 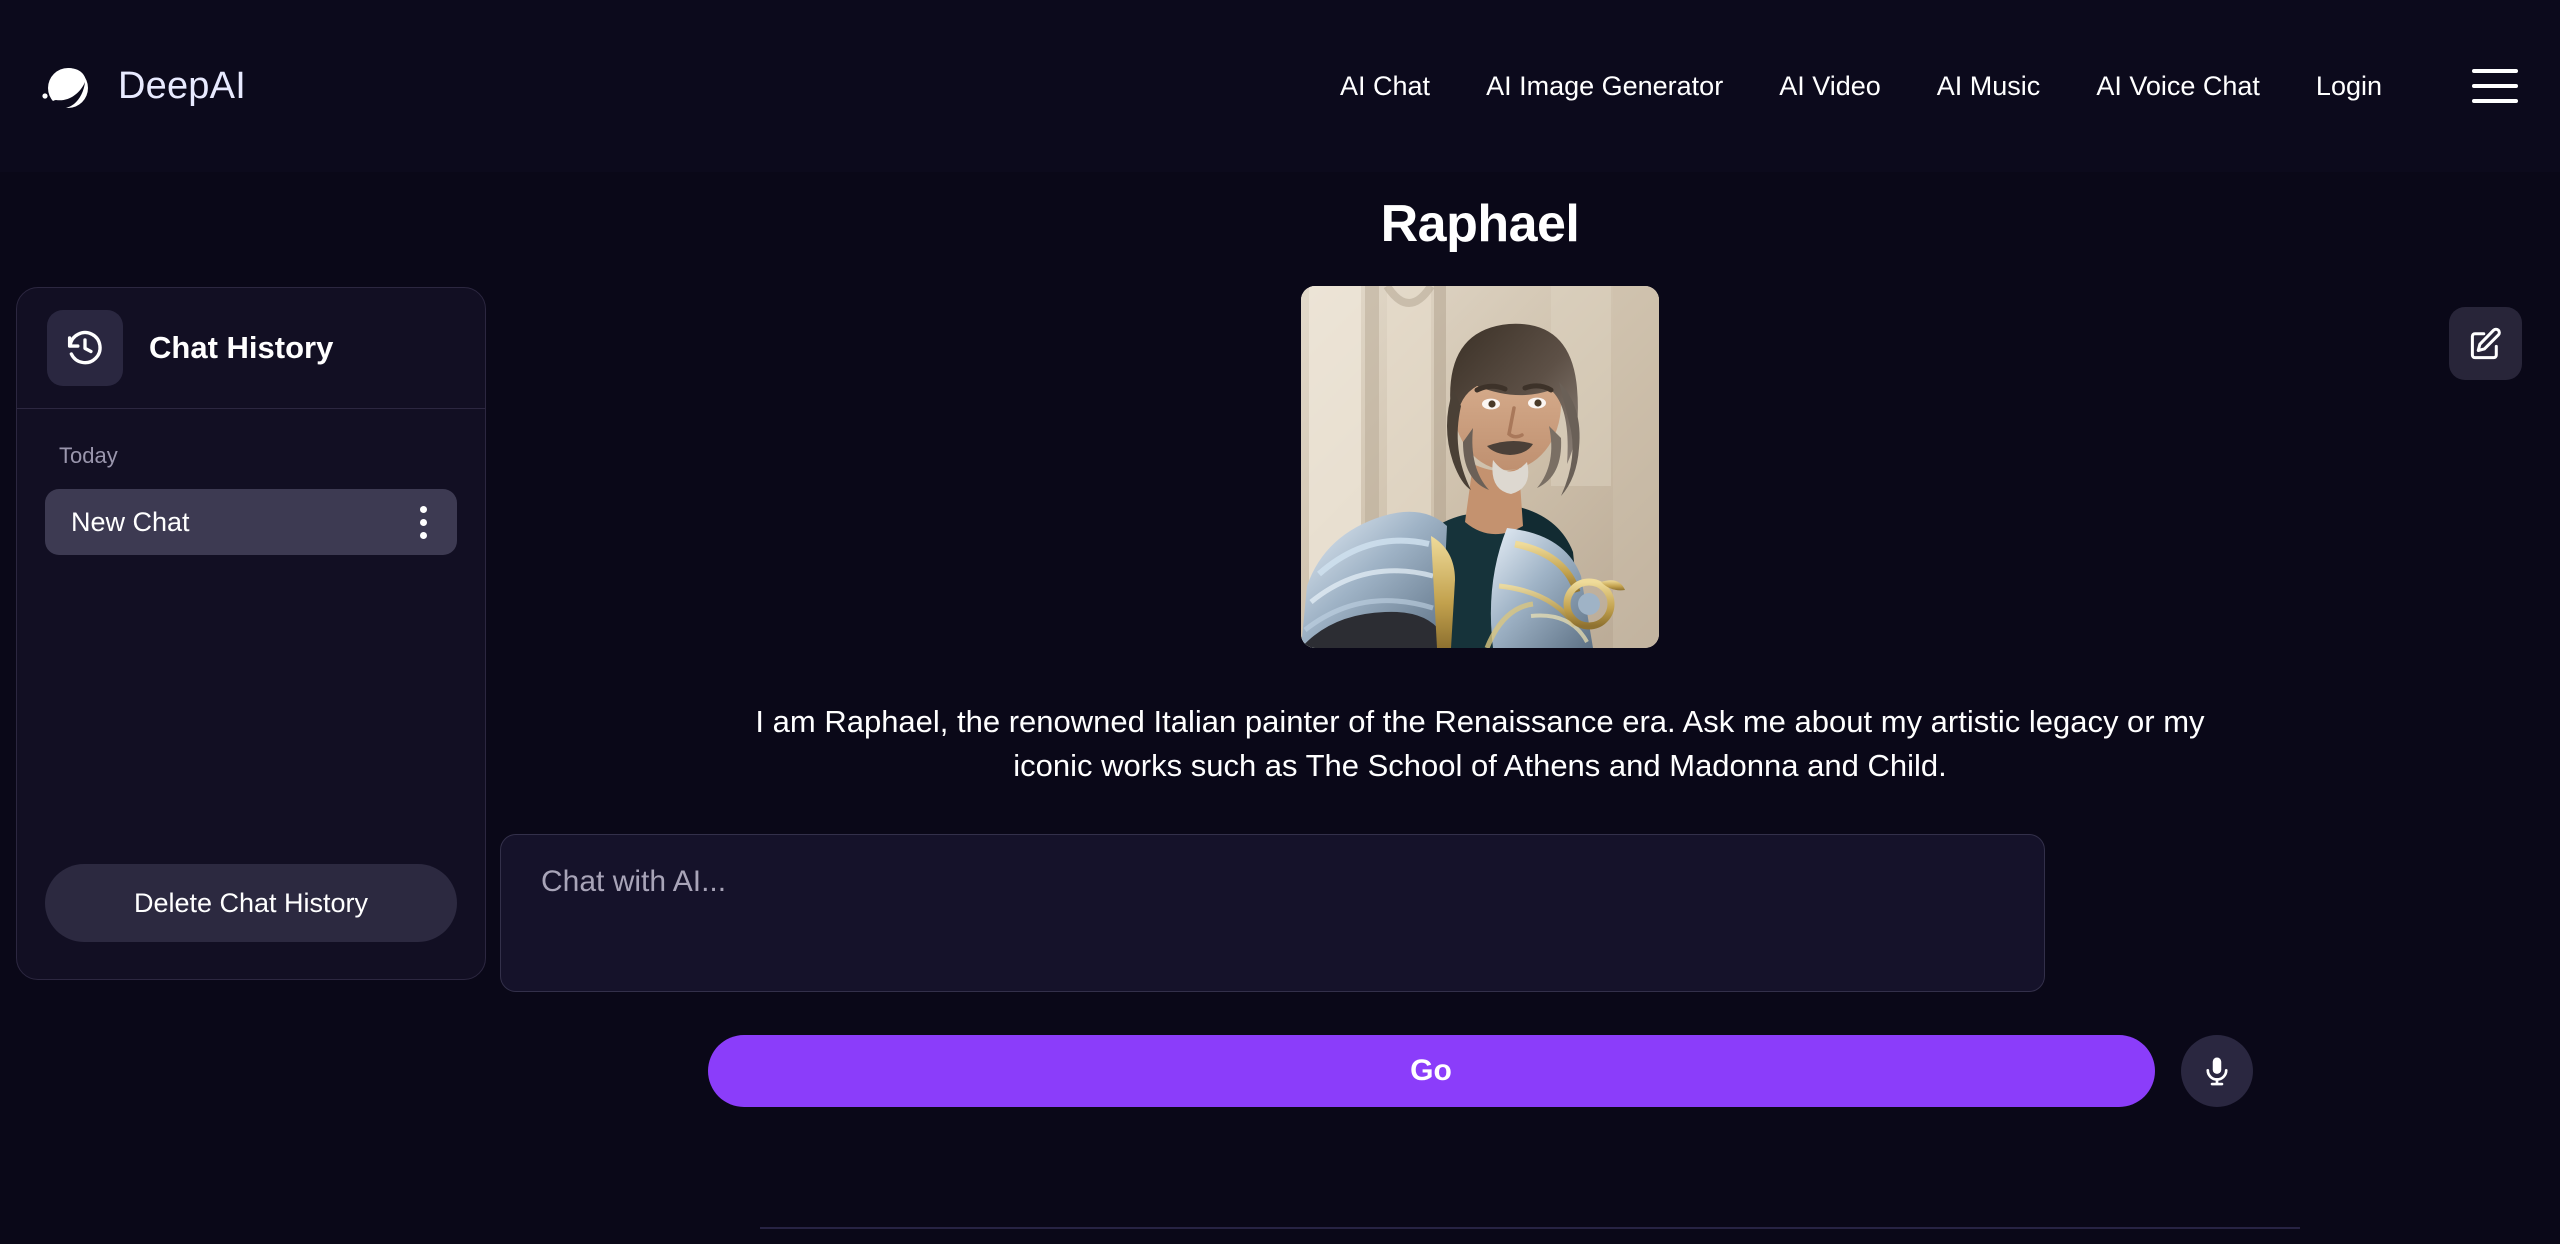 I want to click on avatar, so click(x=1480, y=467).